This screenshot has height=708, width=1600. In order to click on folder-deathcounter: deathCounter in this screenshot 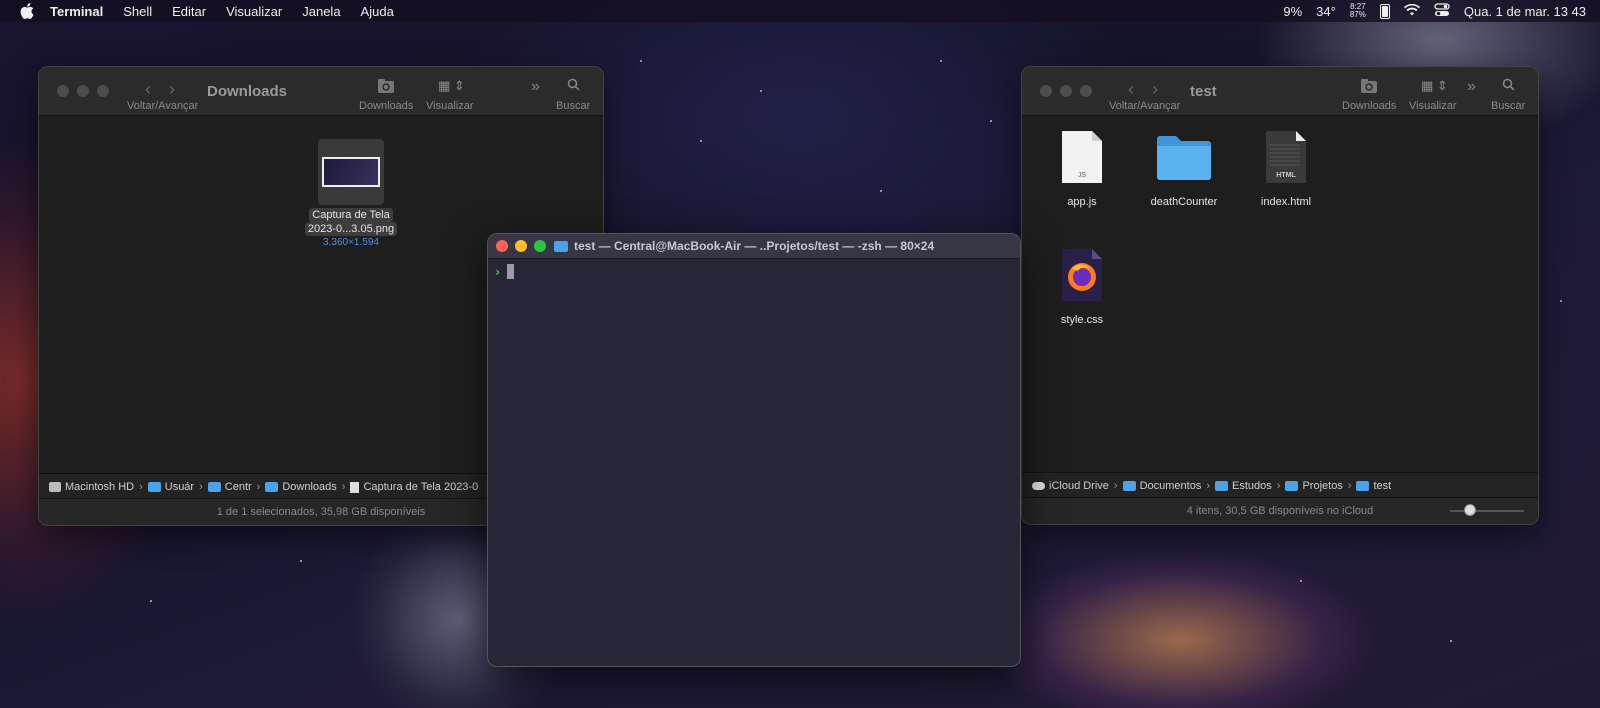, I will do `click(1184, 168)`.